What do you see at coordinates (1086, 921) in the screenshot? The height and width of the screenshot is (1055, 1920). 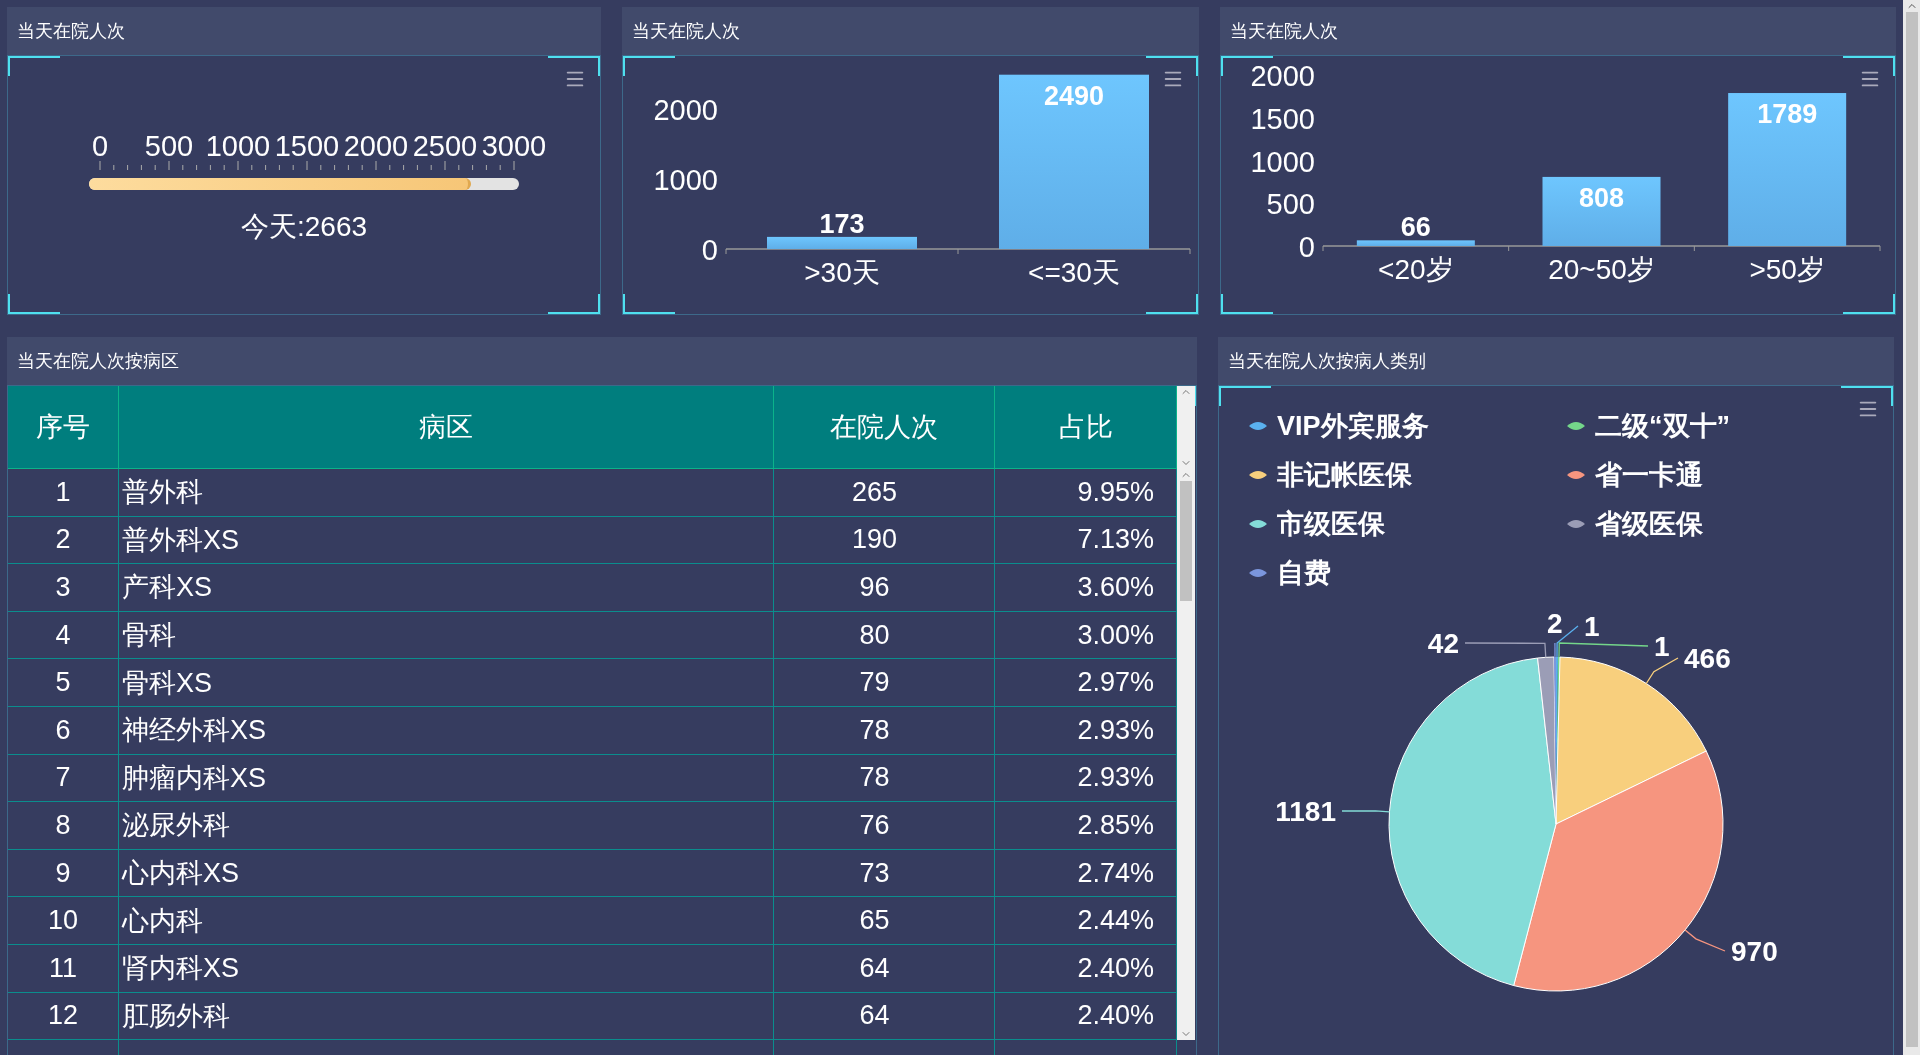 I see `table-cell: 2.44%` at bounding box center [1086, 921].